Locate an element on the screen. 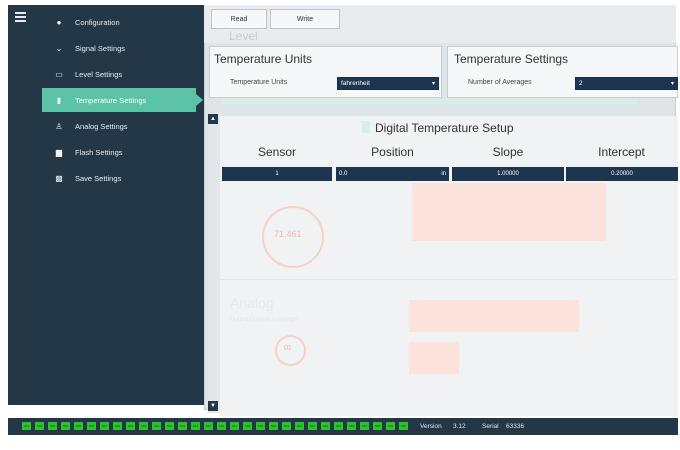 This screenshot has width=680, height=450. divider is located at coordinates (449, 279).